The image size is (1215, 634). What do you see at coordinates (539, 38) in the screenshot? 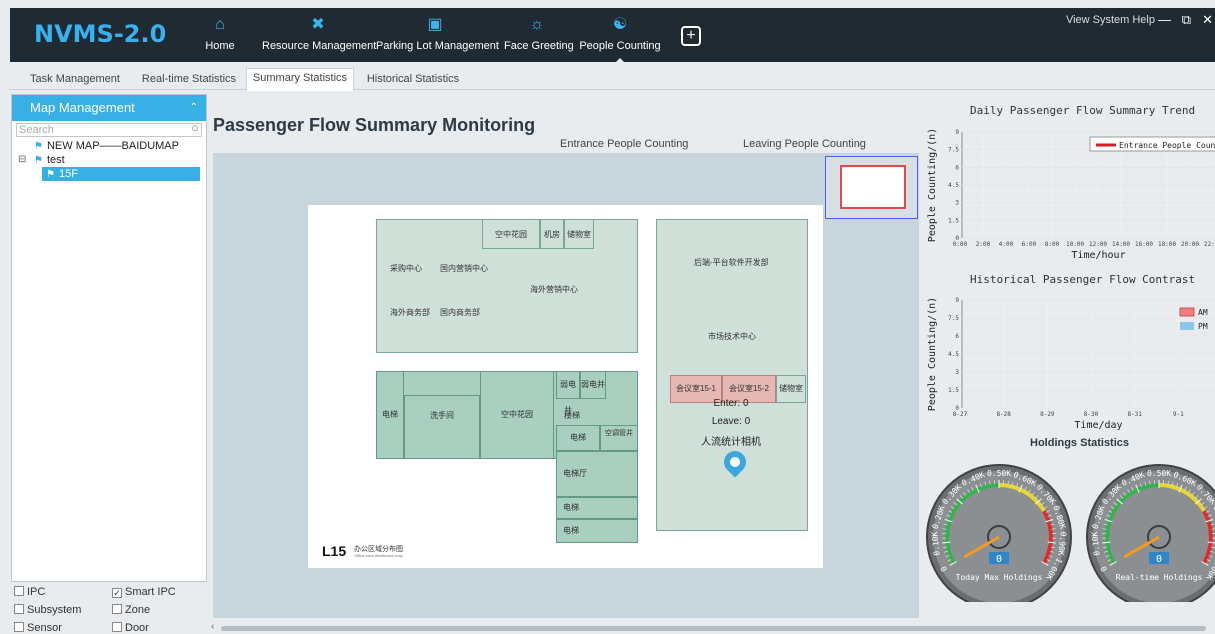
I see `nav-face-greeting: ☼ Face Greeting` at bounding box center [539, 38].